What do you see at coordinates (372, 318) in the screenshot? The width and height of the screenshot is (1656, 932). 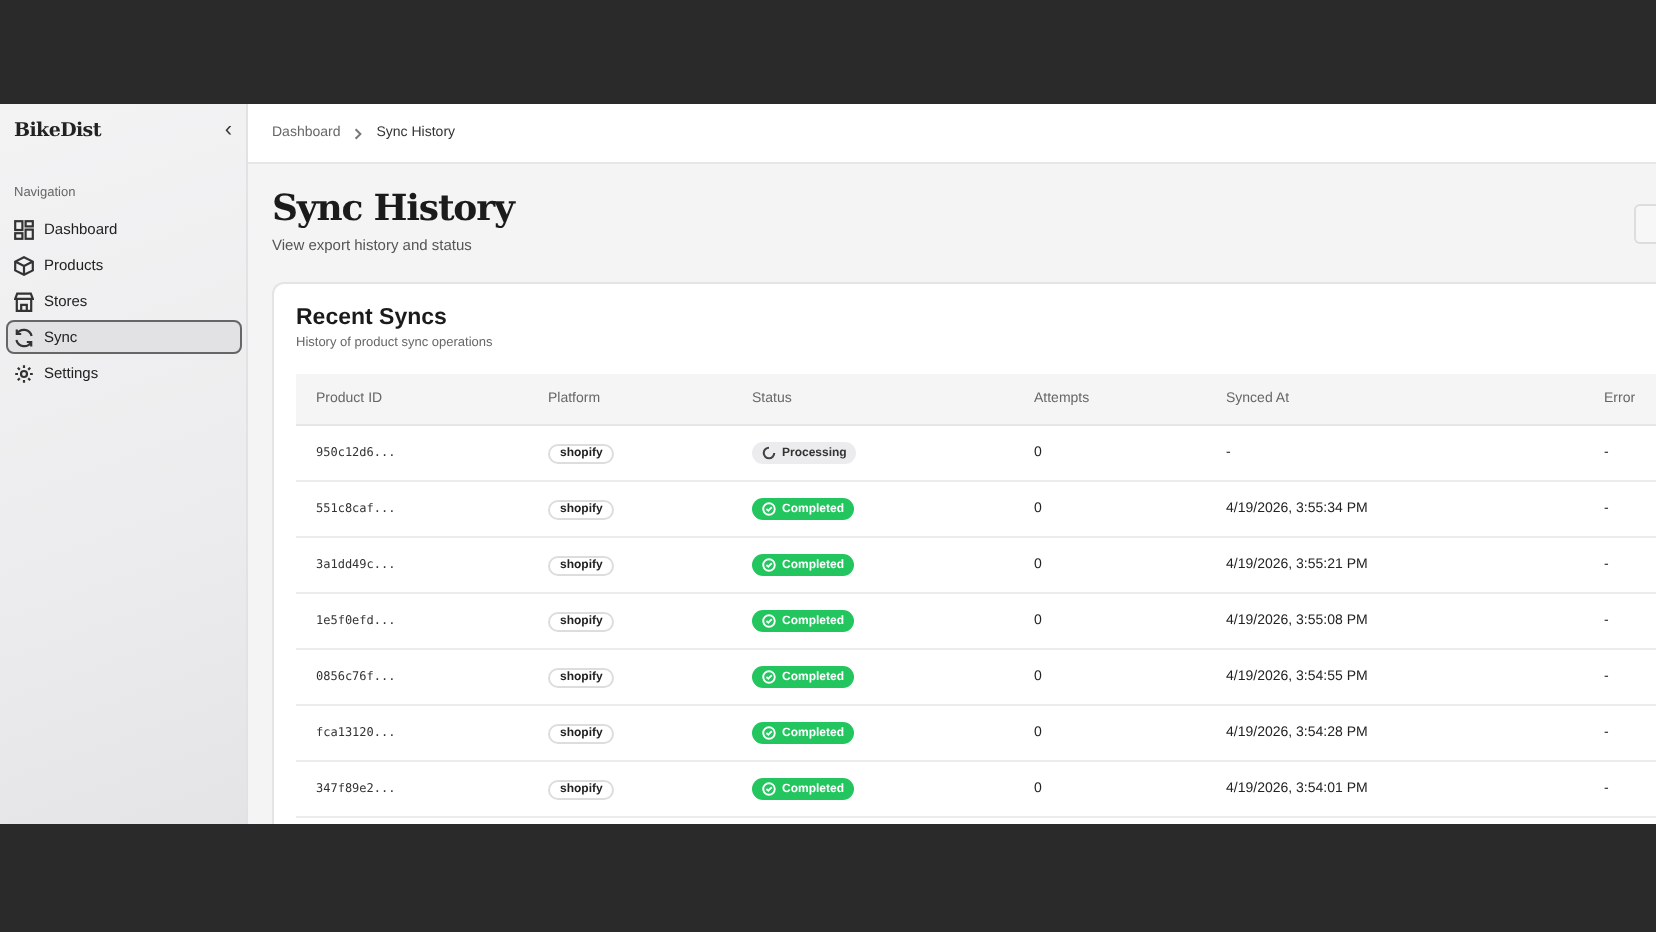 I see `card-title: Recent Syncs` at bounding box center [372, 318].